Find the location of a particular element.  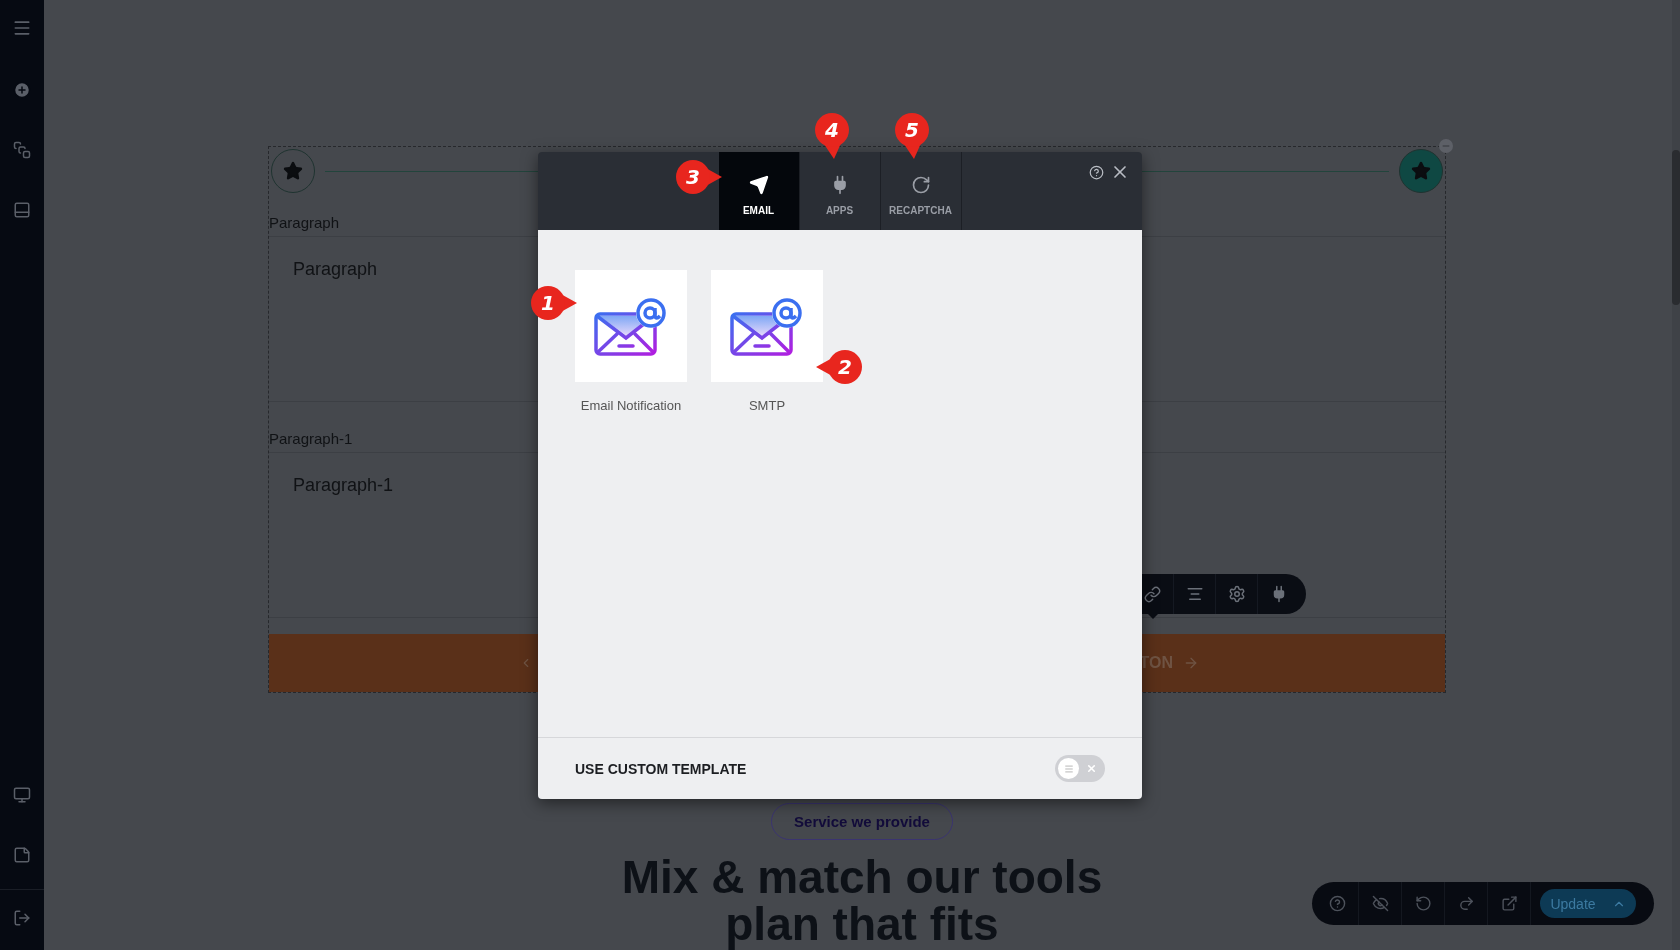

field-label: Paragraph is located at coordinates (305, 223).